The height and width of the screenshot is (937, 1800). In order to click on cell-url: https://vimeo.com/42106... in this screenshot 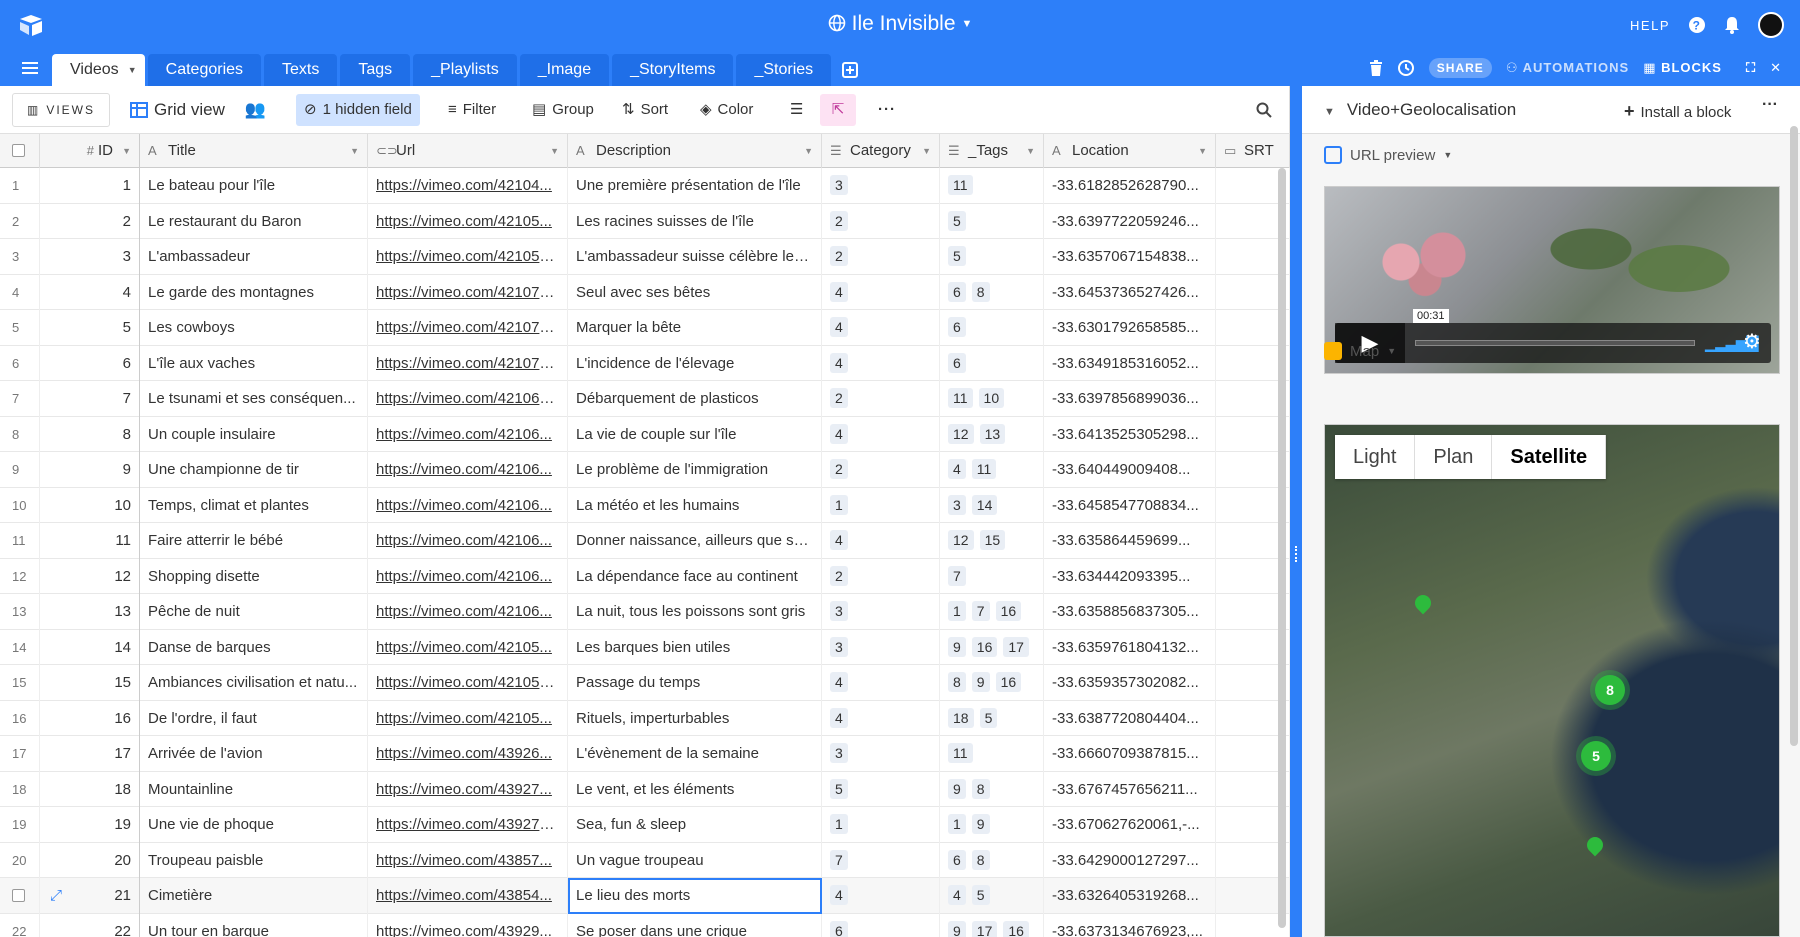, I will do `click(468, 434)`.